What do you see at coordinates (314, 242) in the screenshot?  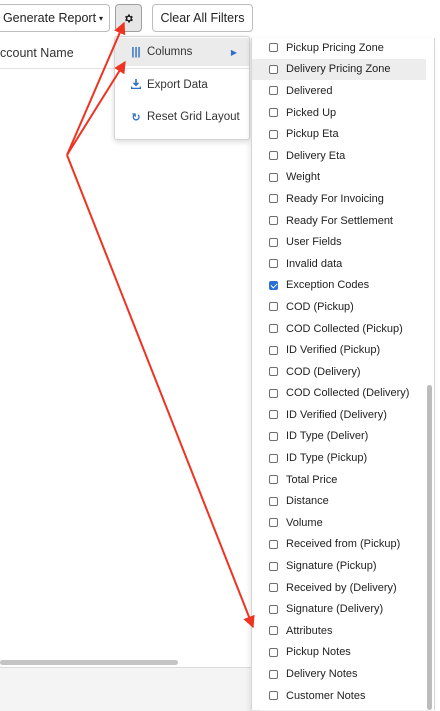 I see `column-option-label: User Fields` at bounding box center [314, 242].